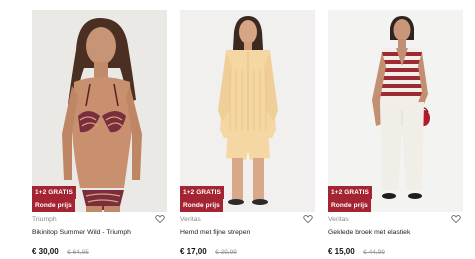 This screenshot has height=259, width=475. Describe the element at coordinates (78, 252) in the screenshot. I see `original-price: € 64,95` at that location.